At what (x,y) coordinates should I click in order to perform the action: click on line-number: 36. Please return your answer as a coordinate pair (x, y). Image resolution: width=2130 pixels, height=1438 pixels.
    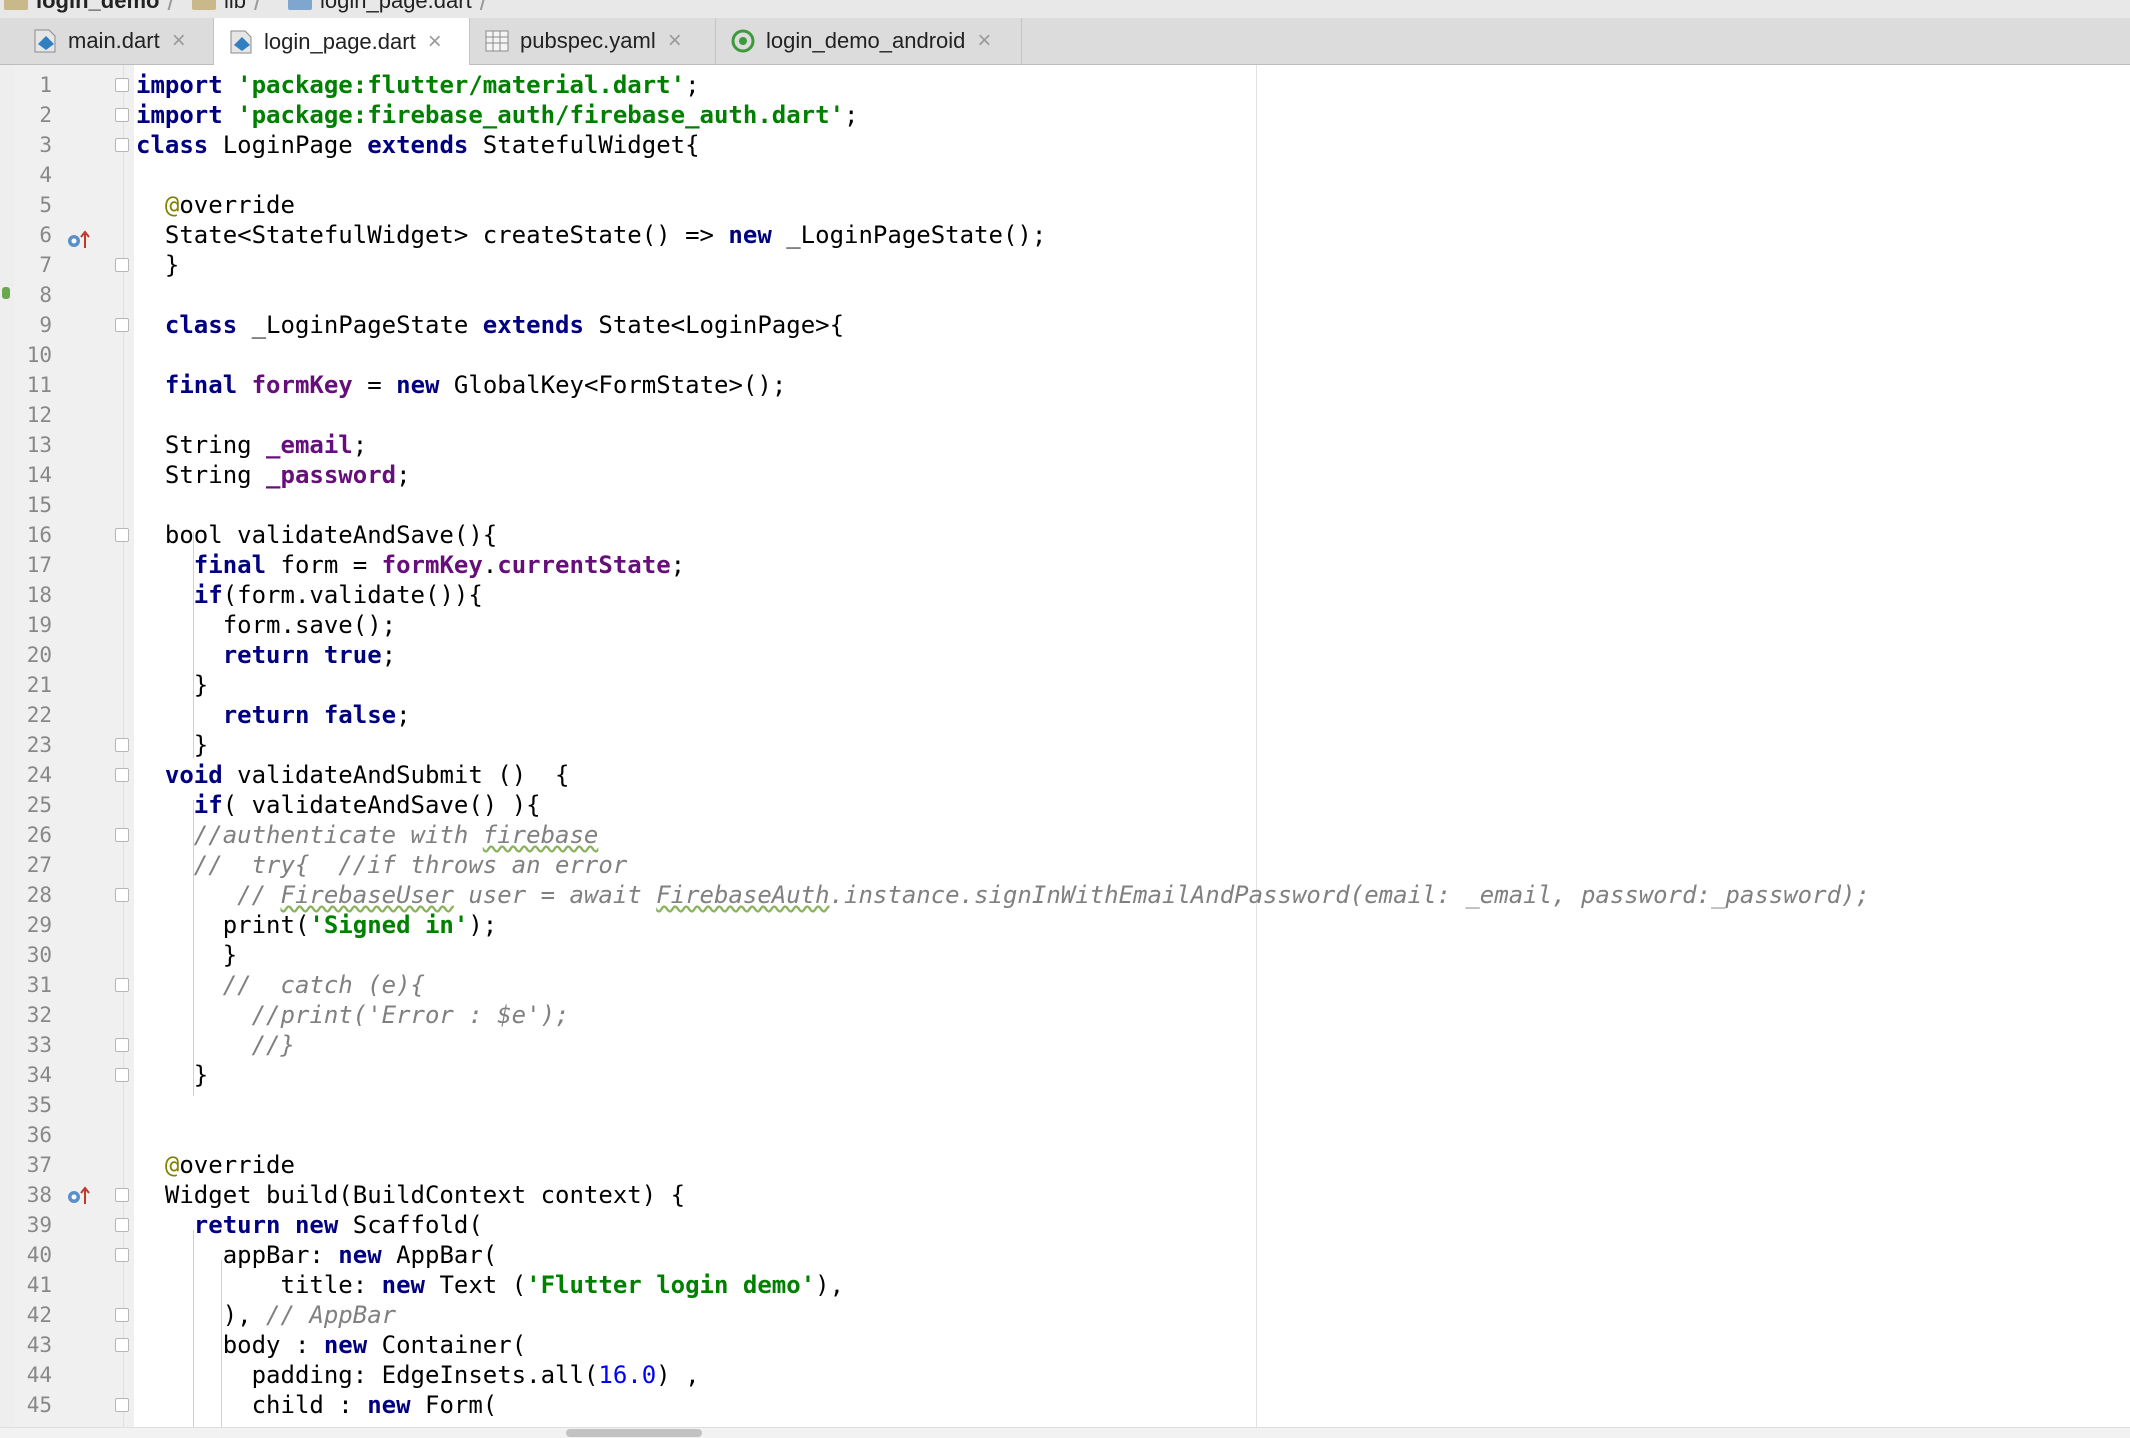
    Looking at the image, I should click on (39, 1135).